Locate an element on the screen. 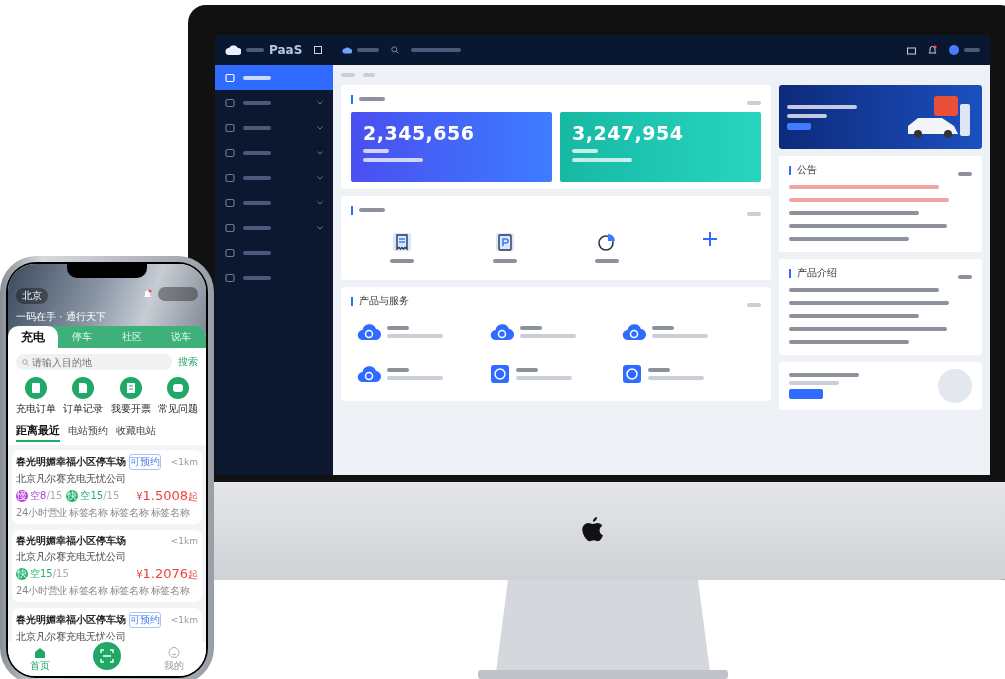 Image resolution: width=1005 pixels, height=679 pixels. station-card: 春光明媚幸福小区停车场 <1km 北京凡尔赛充电无忧公司 快 空15/15 ¥1.2076起 24小时营业 标签名称 标签名称 标签名称 is located at coordinates (107, 566).